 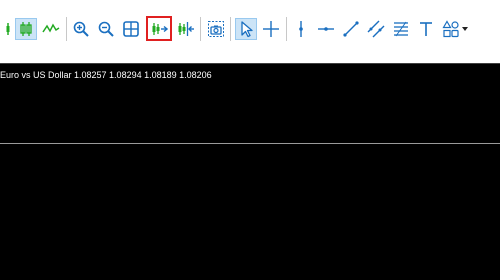 I want to click on equidistant-channel-icon, so click(x=376, y=29).